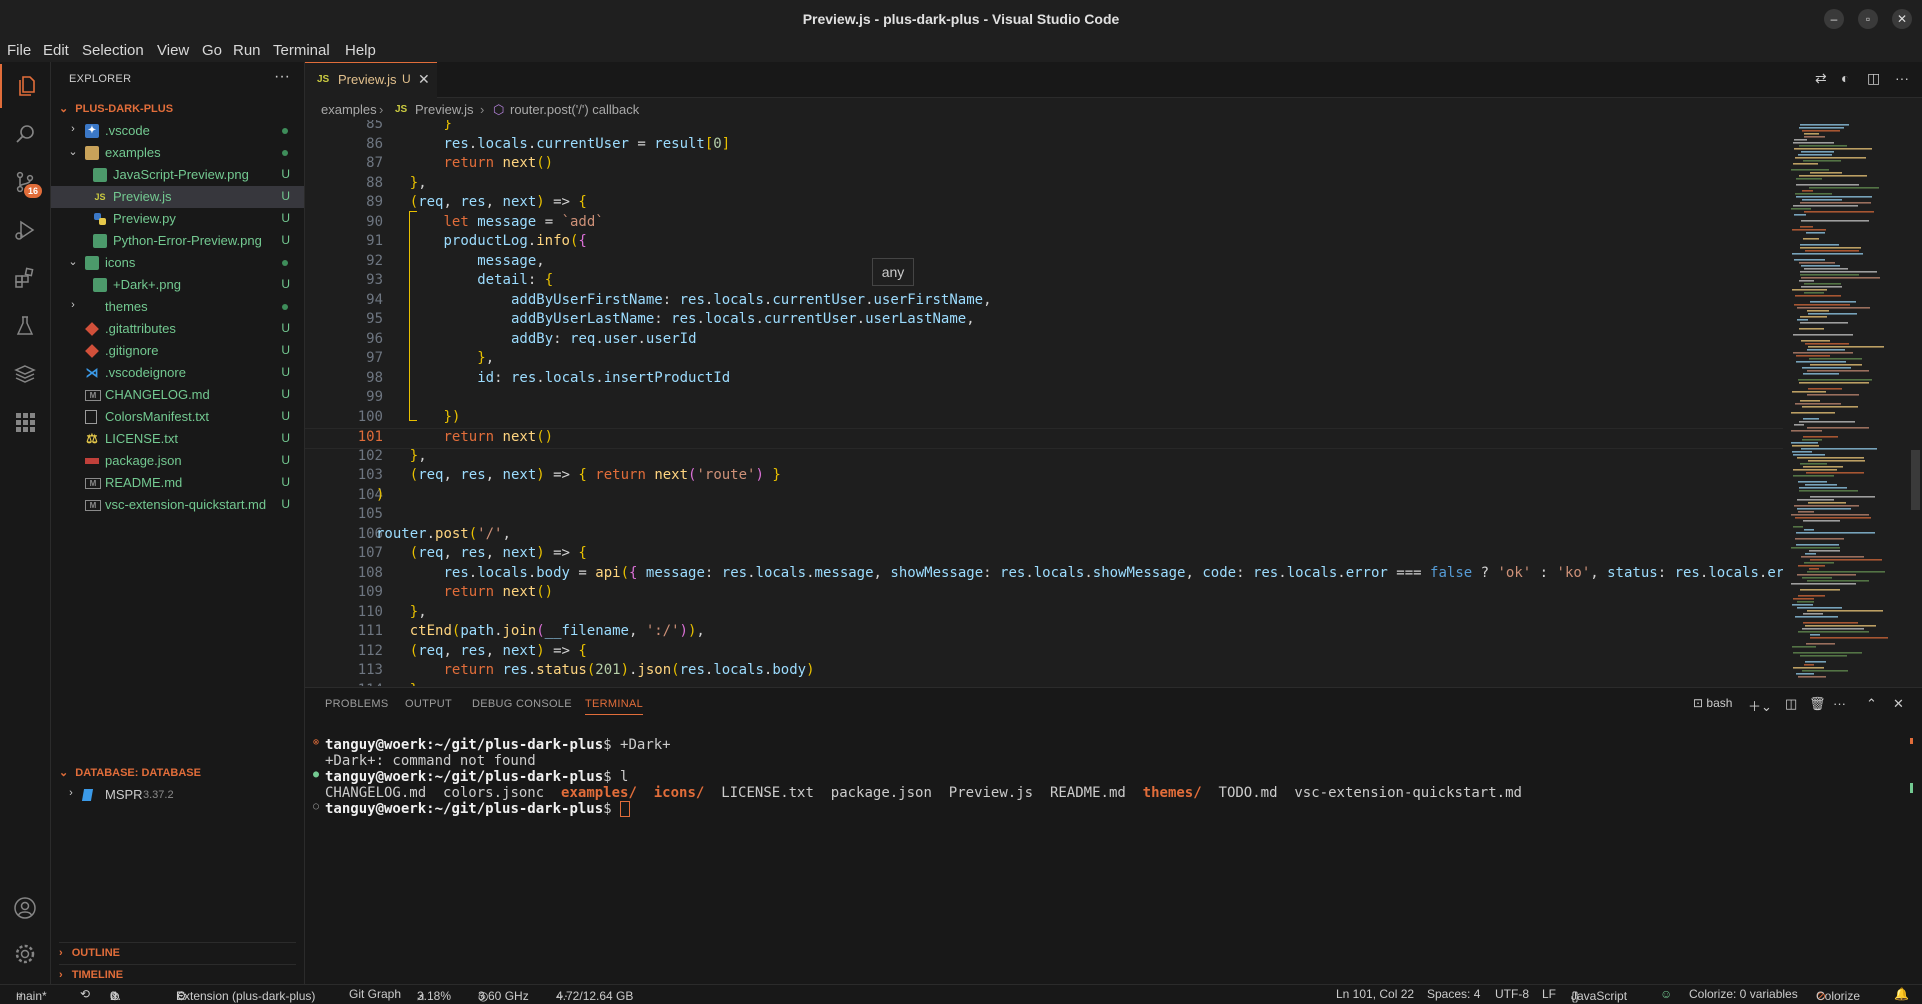  Describe the element at coordinates (177, 307) in the screenshot. I see `tree-item-themes-folder: › themes` at that location.